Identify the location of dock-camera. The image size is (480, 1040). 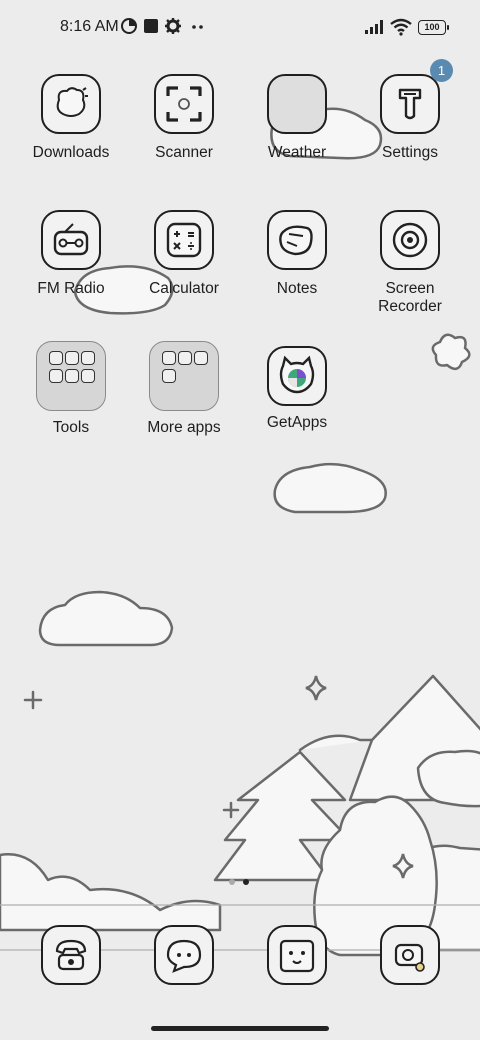
(297, 955).